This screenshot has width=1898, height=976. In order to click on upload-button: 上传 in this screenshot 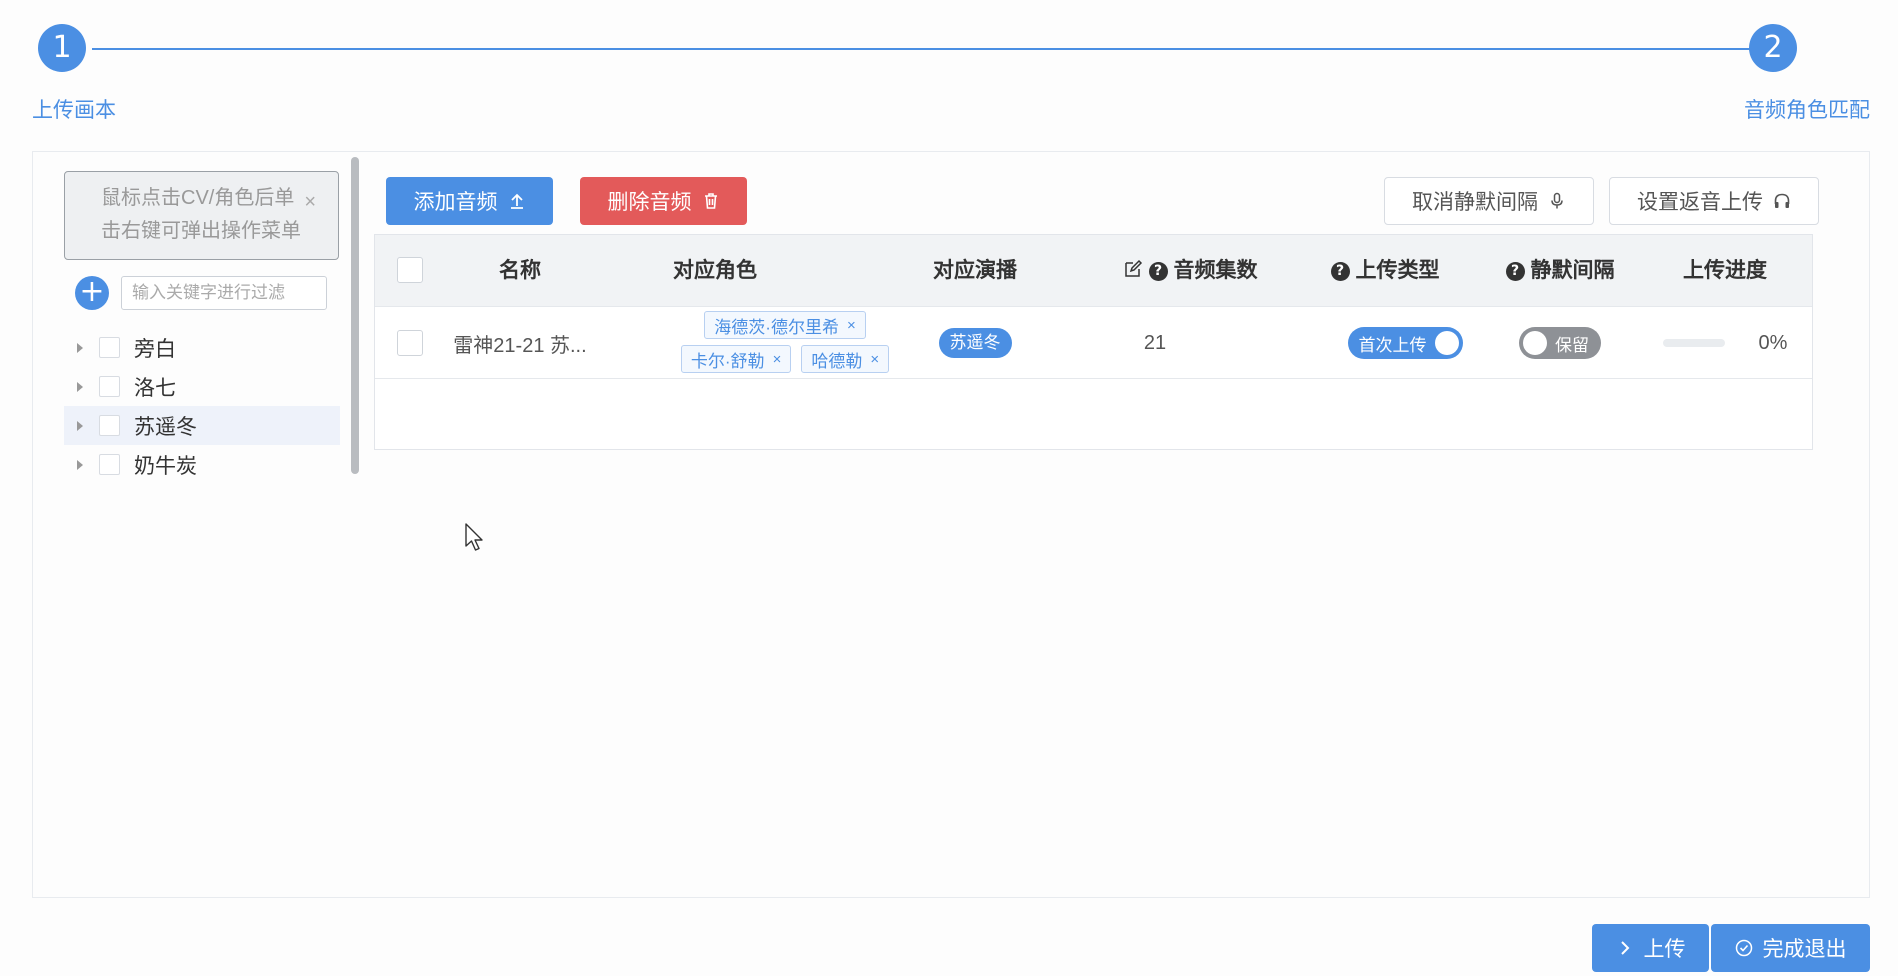, I will do `click(1650, 948)`.